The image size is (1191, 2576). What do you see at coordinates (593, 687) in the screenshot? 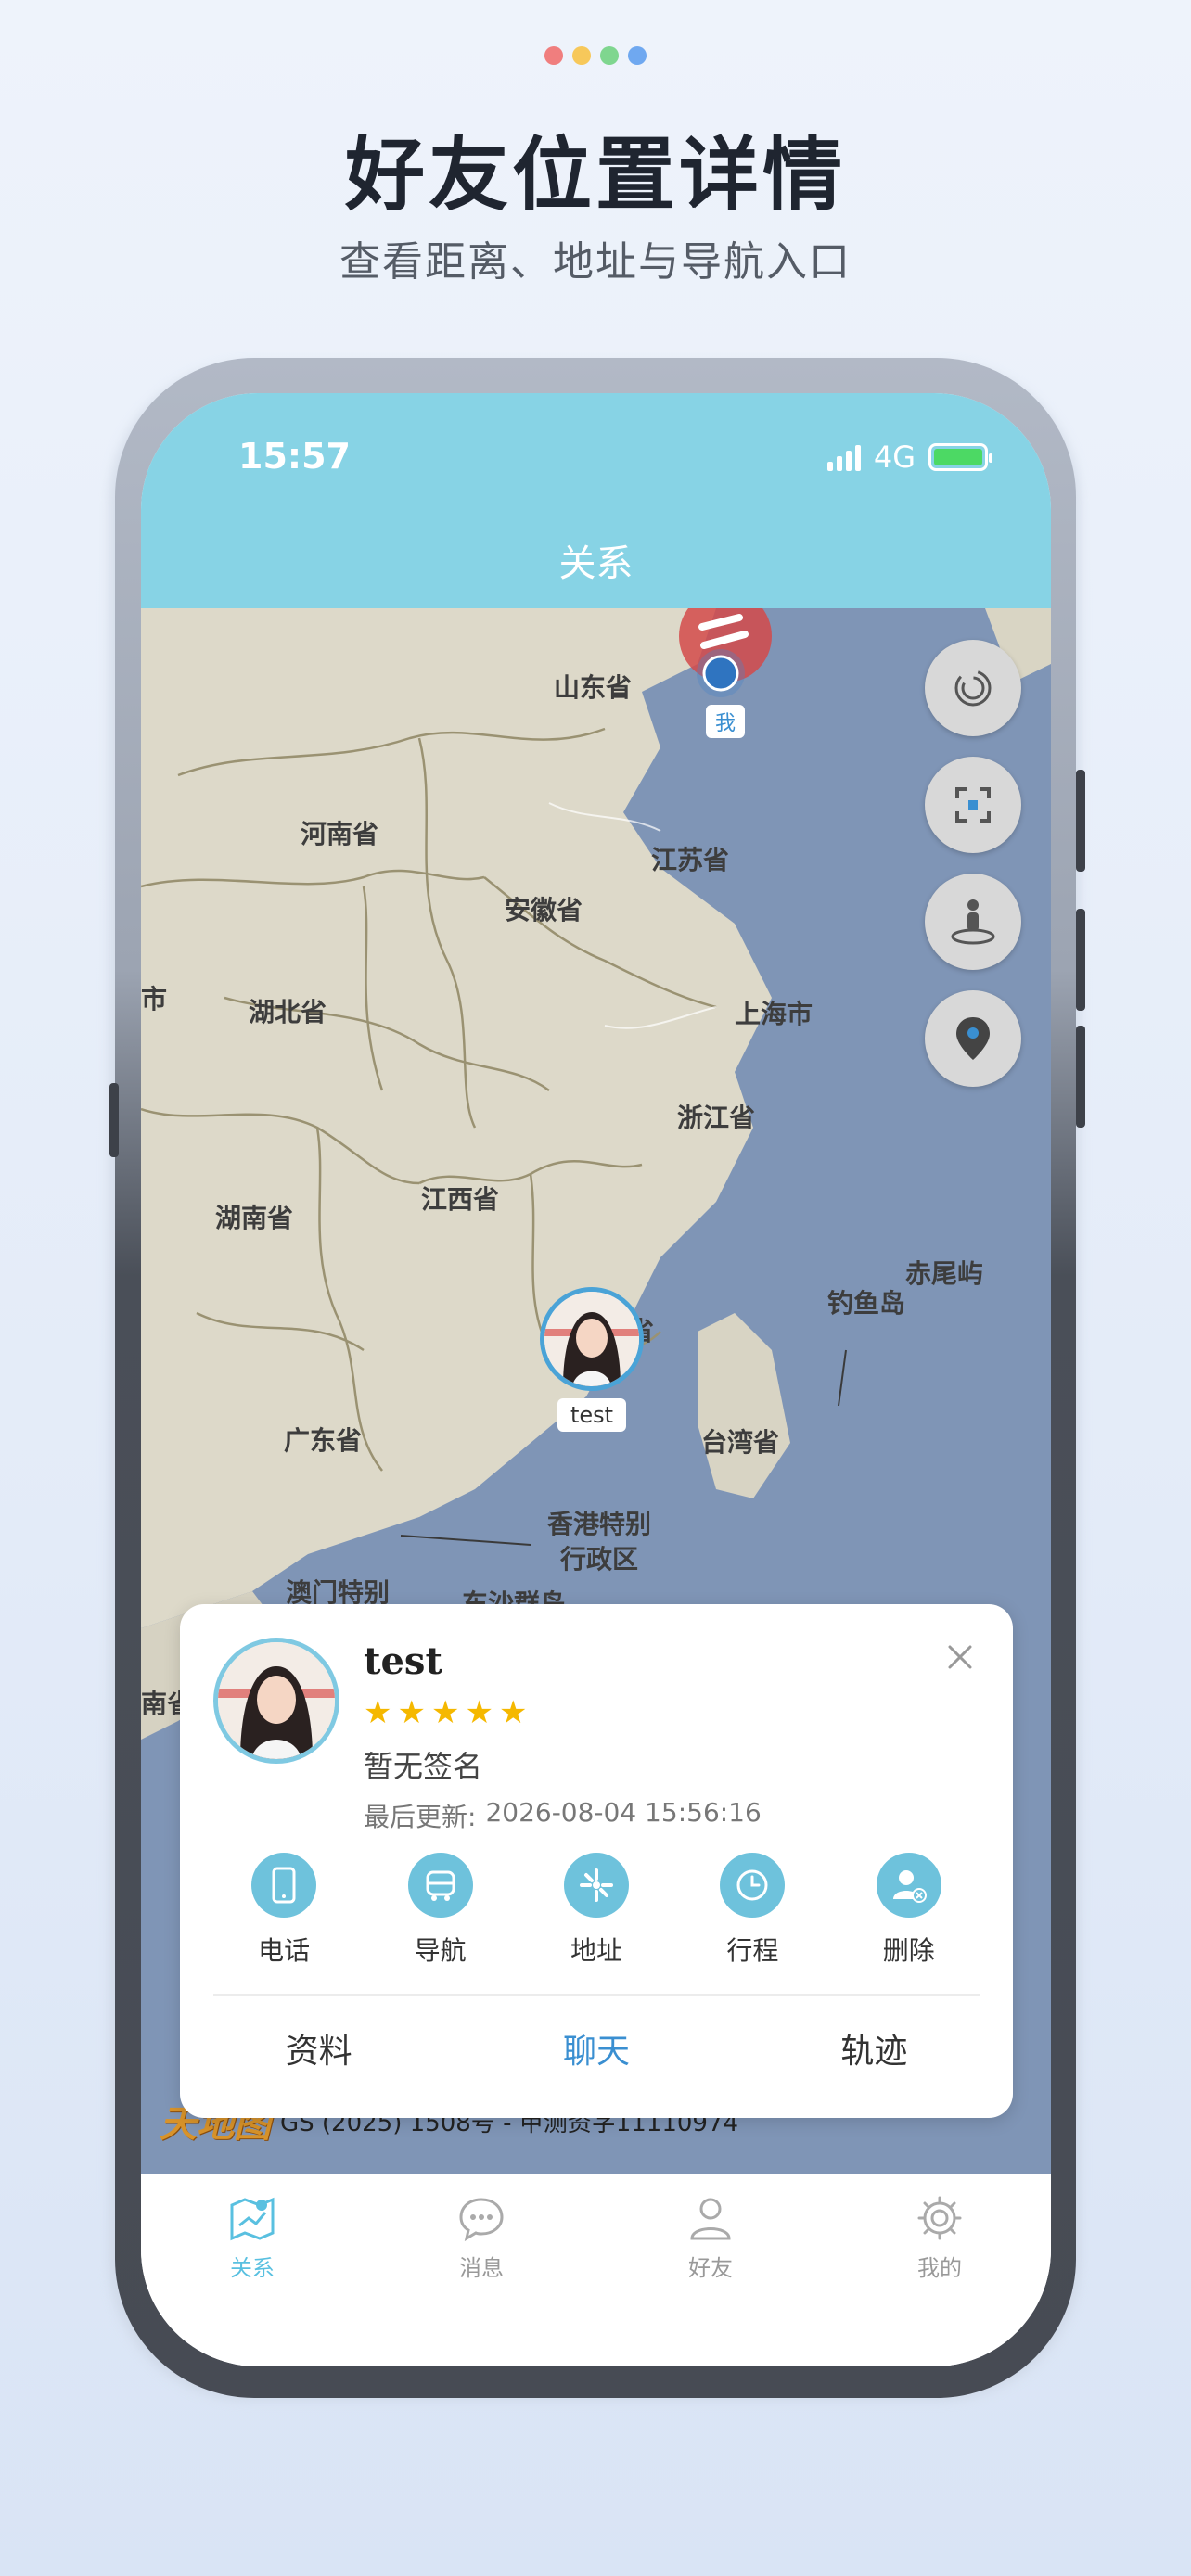
I see `map-label: 山东省` at bounding box center [593, 687].